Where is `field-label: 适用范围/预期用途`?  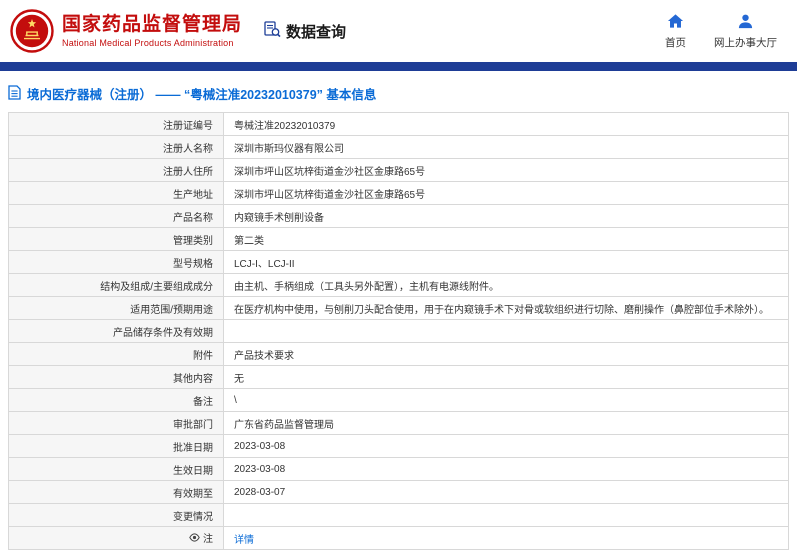 field-label: 适用范围/预期用途 is located at coordinates (116, 308).